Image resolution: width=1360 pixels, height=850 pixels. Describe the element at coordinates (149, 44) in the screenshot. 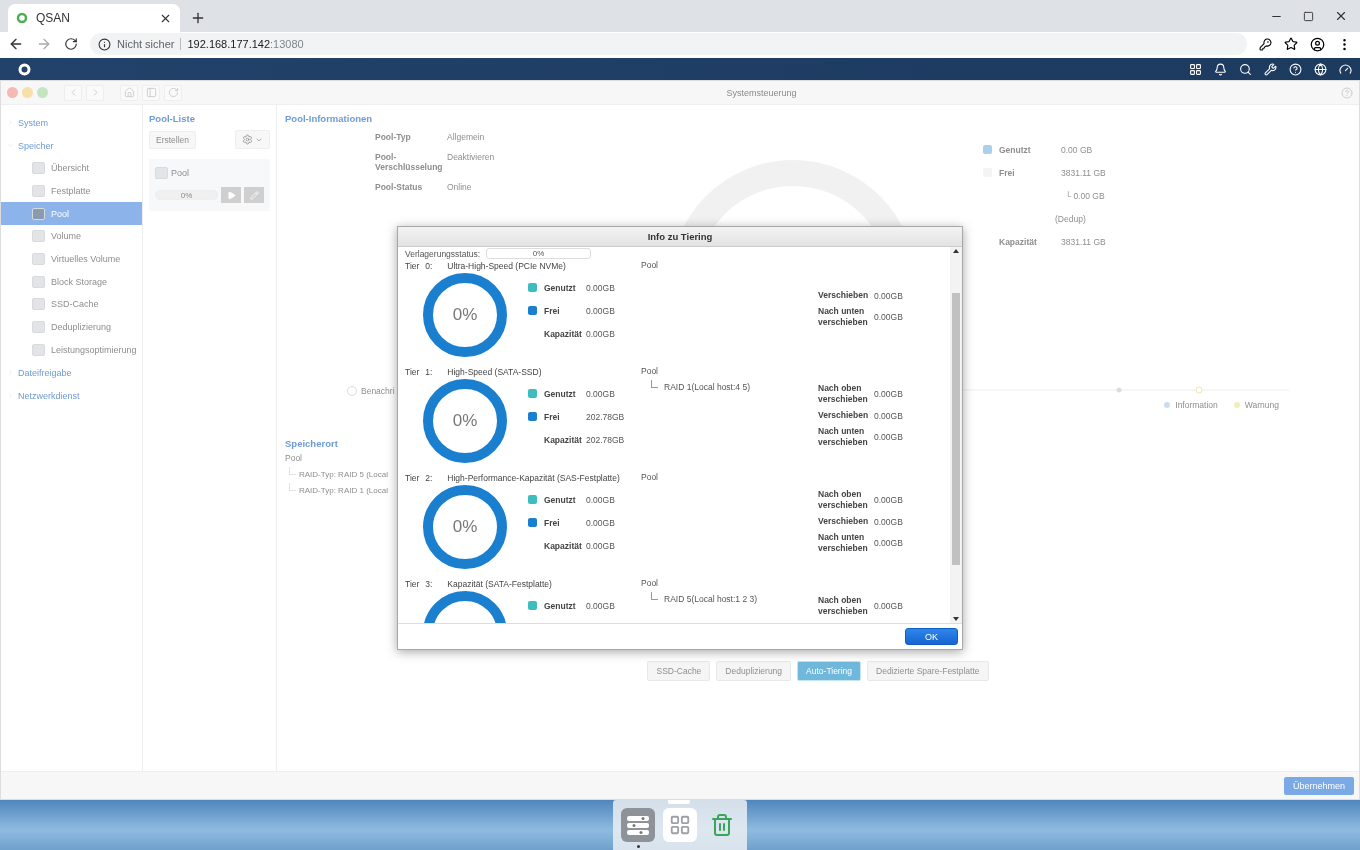

I see `security-label: Nicht sicher` at that location.